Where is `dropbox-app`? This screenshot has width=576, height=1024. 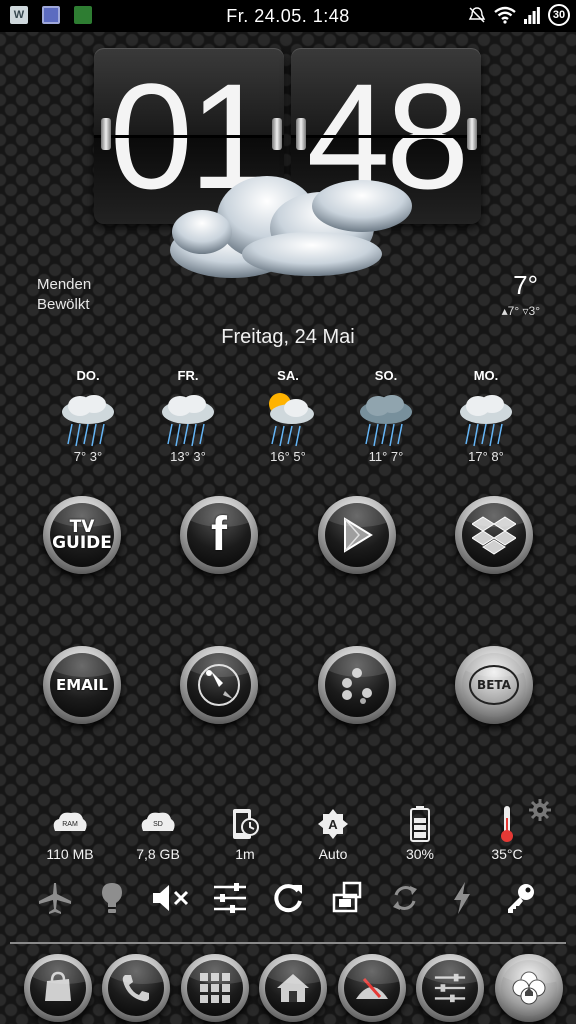 dropbox-app is located at coordinates (494, 535).